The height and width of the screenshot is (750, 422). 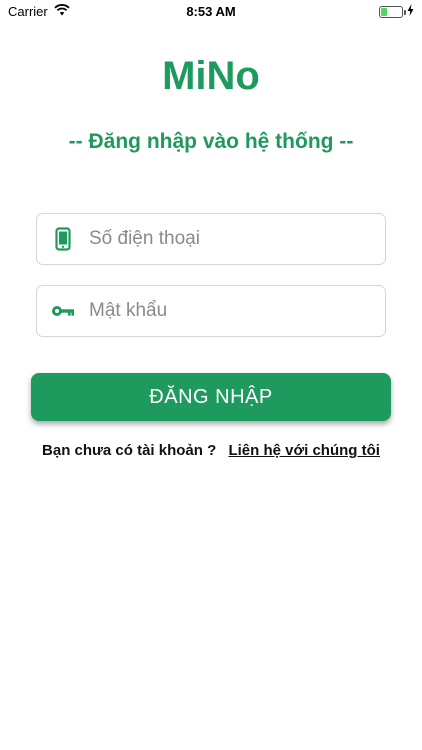 I want to click on battery-level, so click(x=384, y=11).